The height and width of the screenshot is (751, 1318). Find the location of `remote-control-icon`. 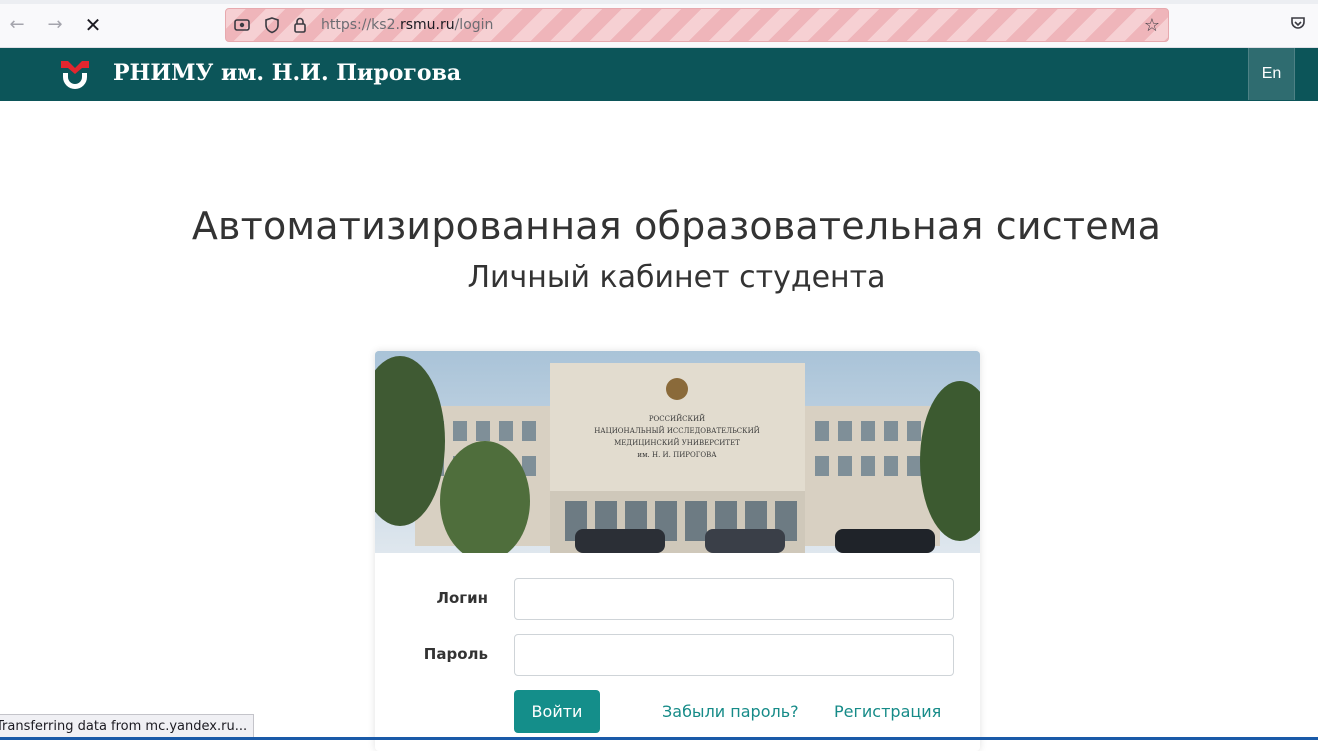

remote-control-icon is located at coordinates (242, 26).